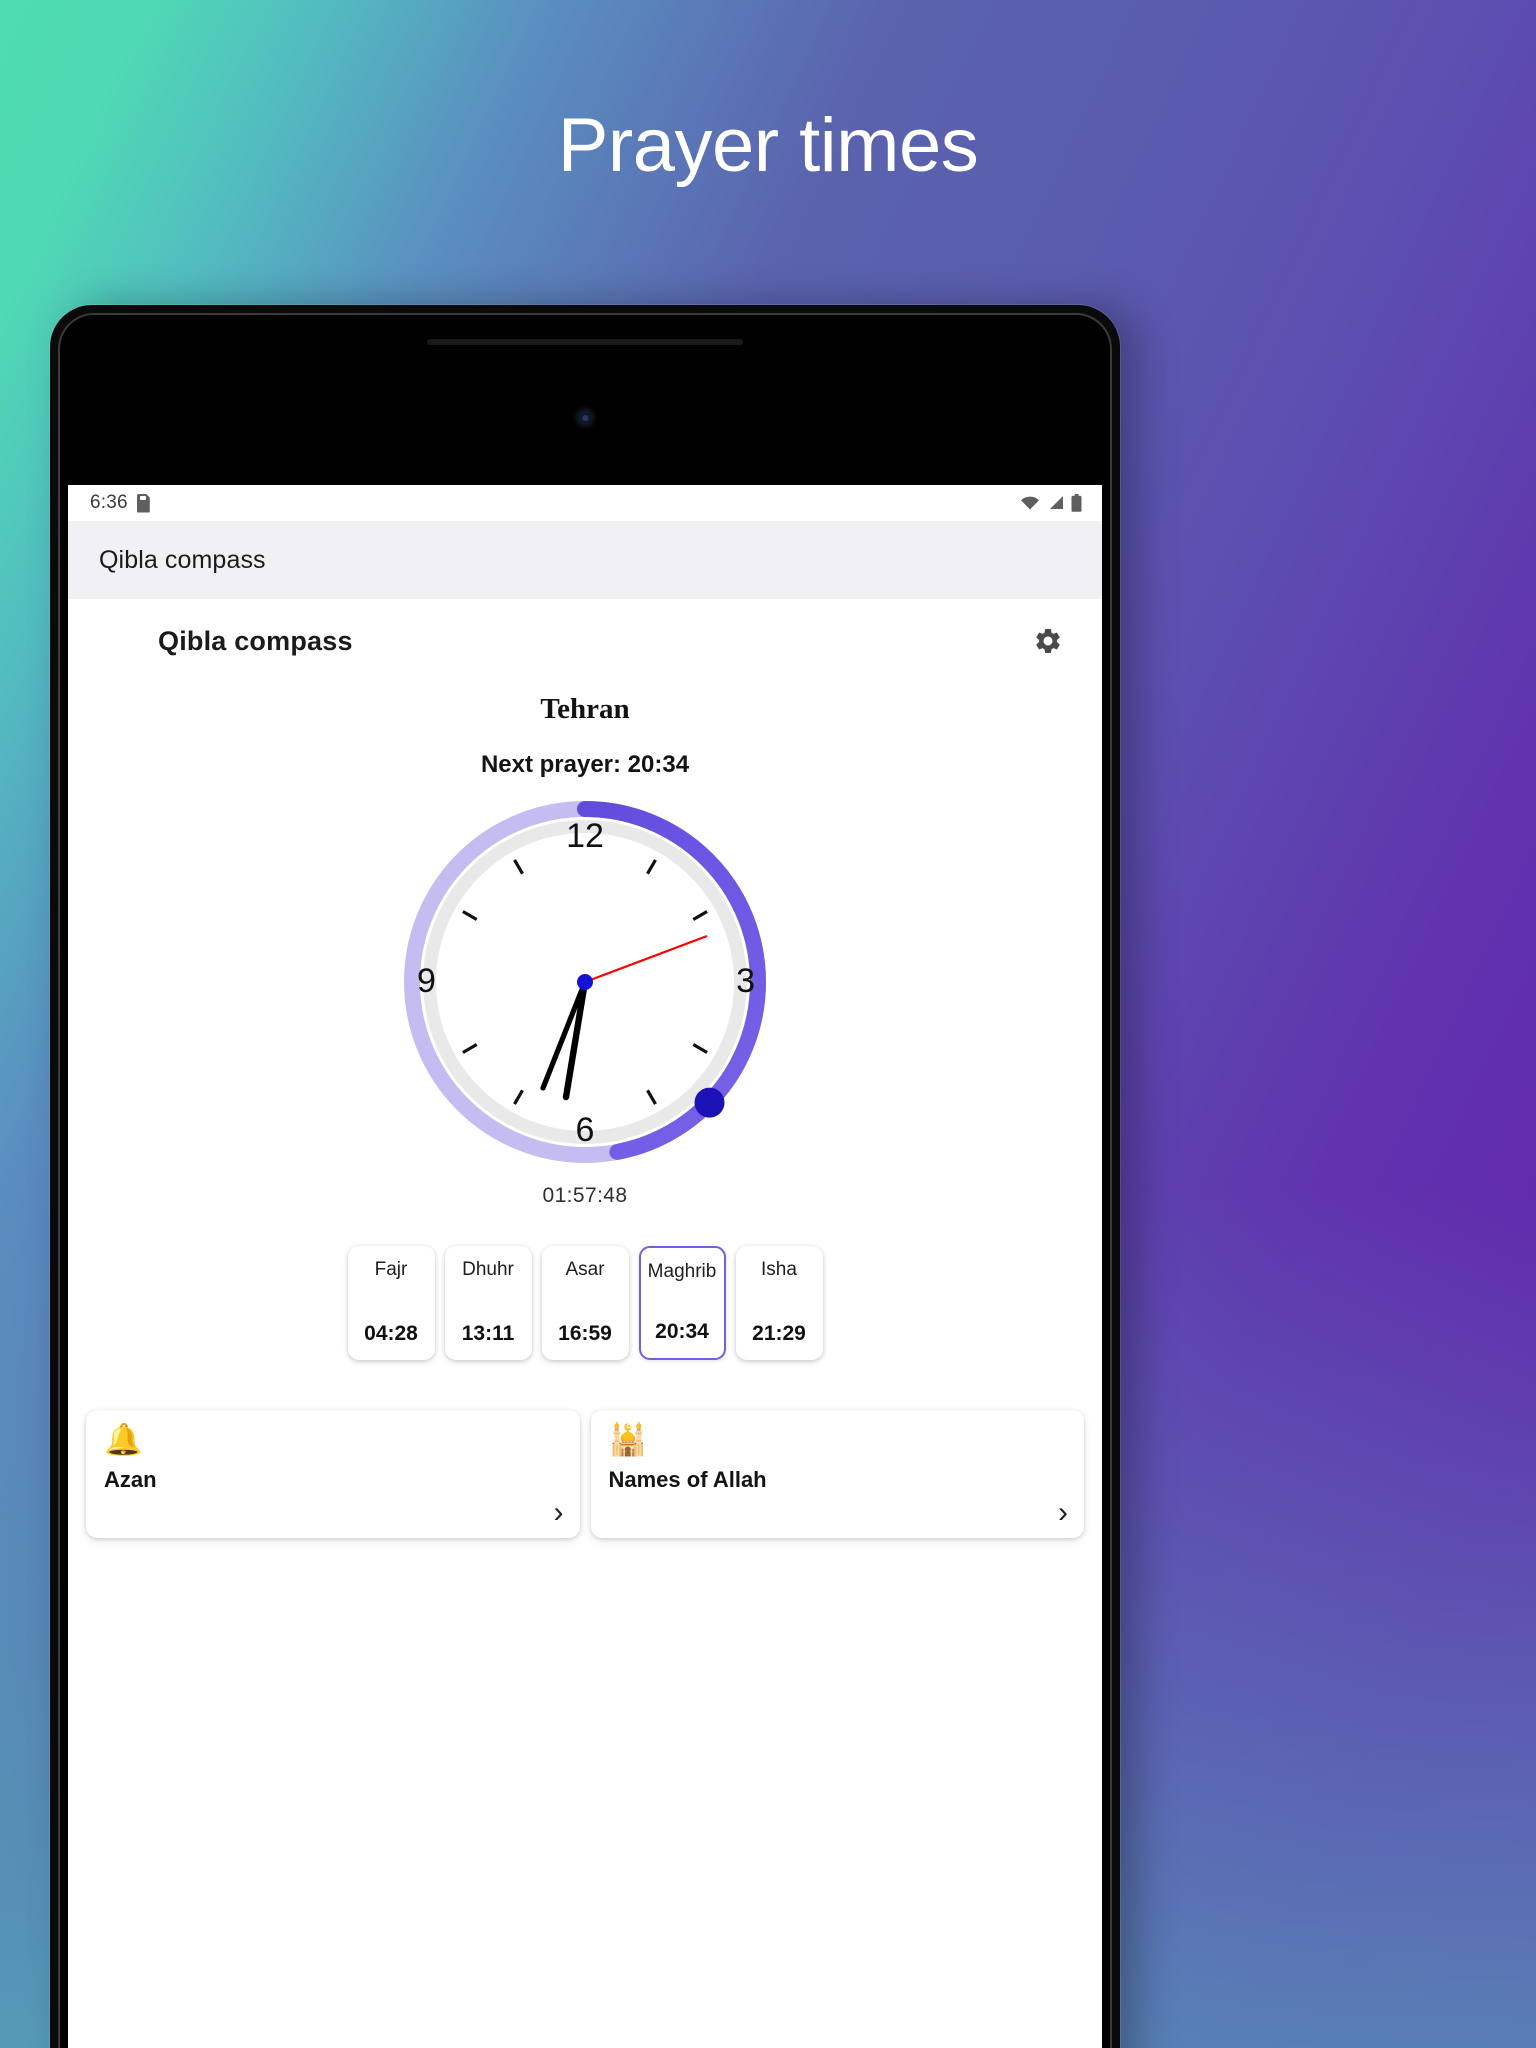 Image resolution: width=1536 pixels, height=2048 pixels. I want to click on prayer-card-fajr: Fajr 04:28, so click(391, 1303).